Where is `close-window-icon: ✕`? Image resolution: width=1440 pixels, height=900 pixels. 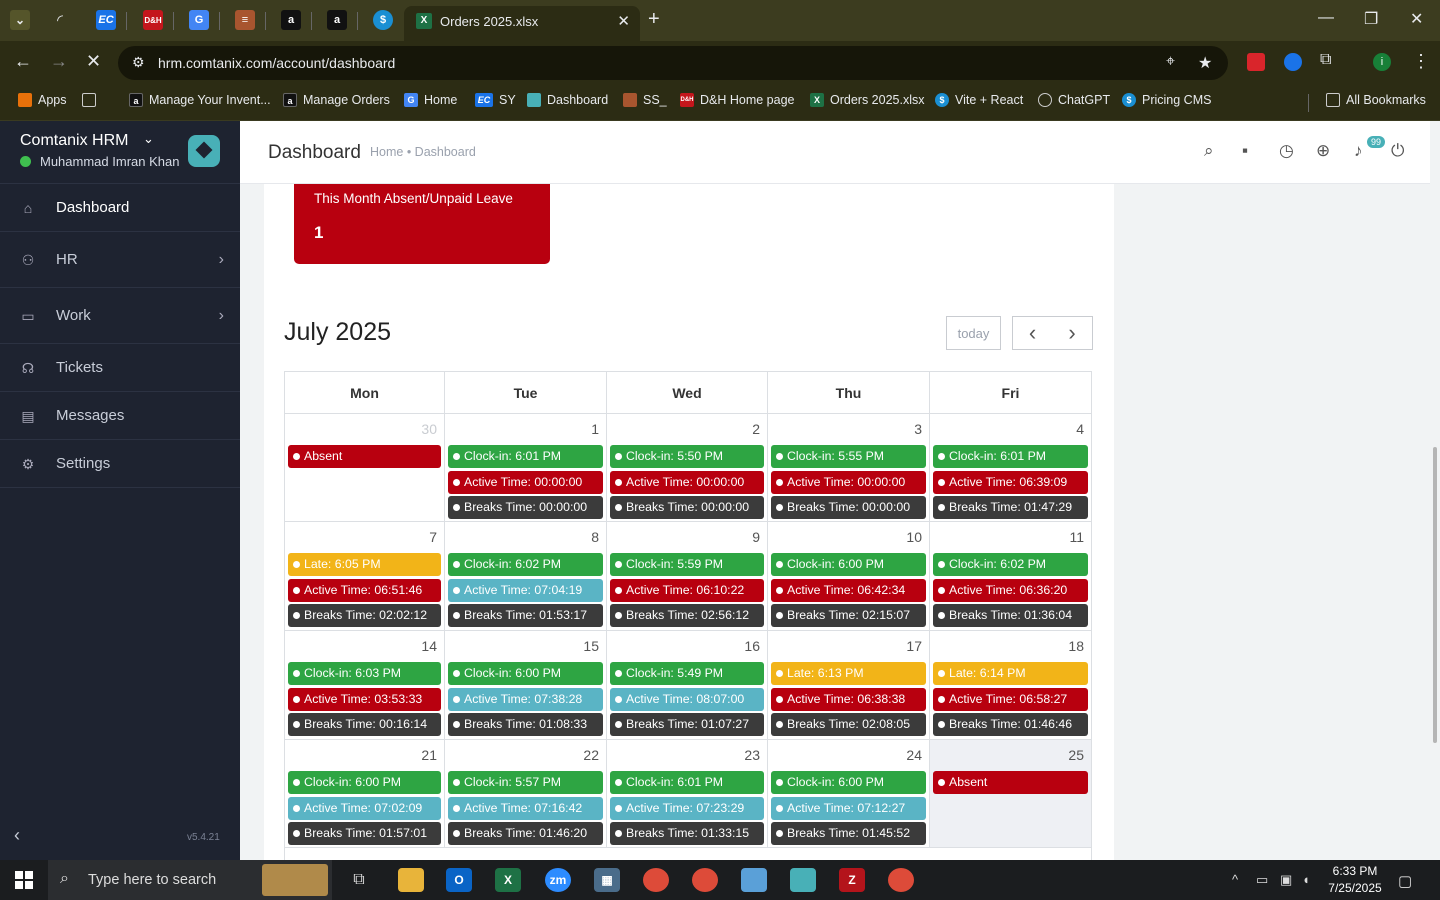
close-window-icon: ✕ is located at coordinates (1416, 19).